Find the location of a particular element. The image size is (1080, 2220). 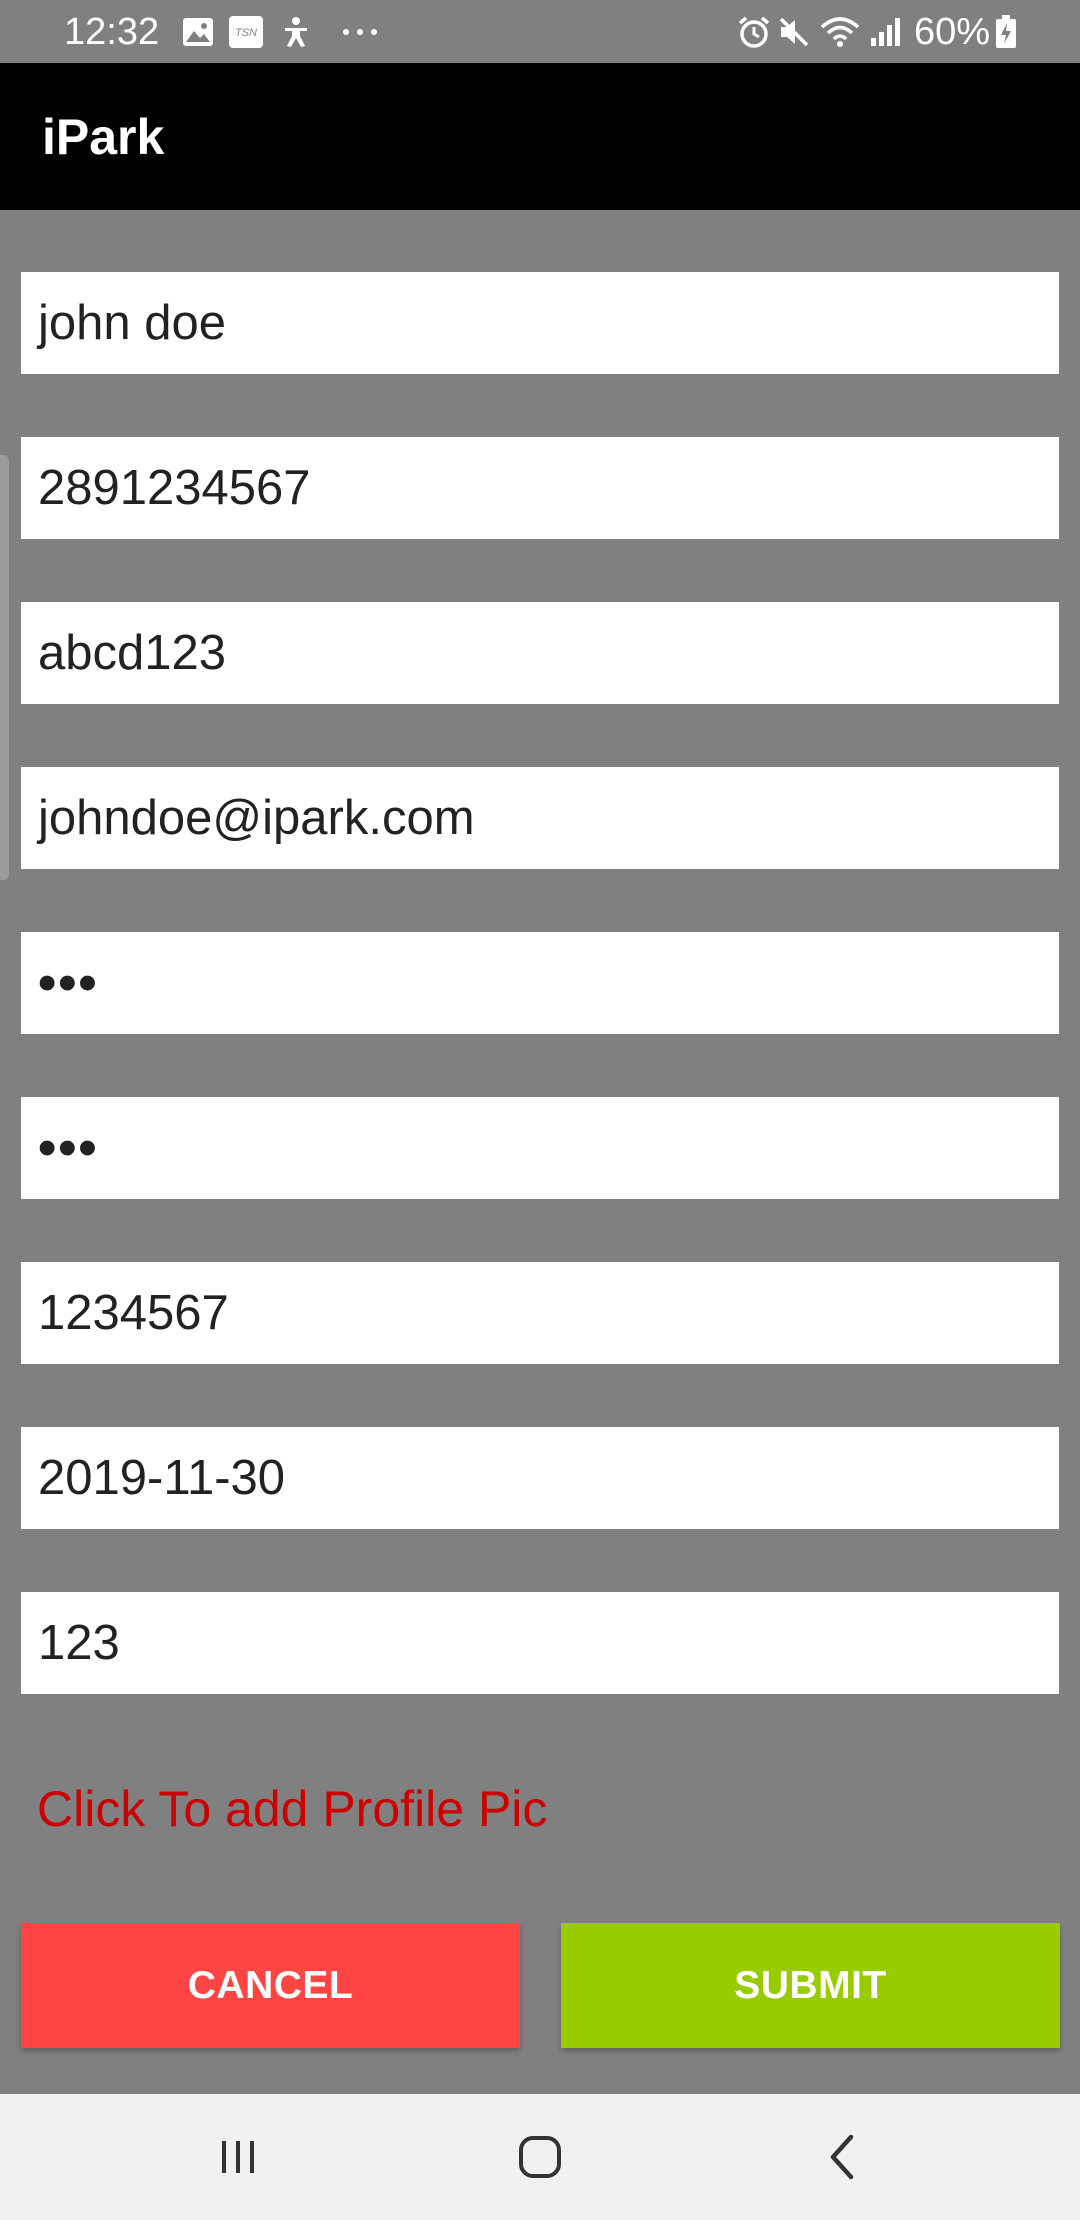

battery-percent: 60% is located at coordinates (952, 32).